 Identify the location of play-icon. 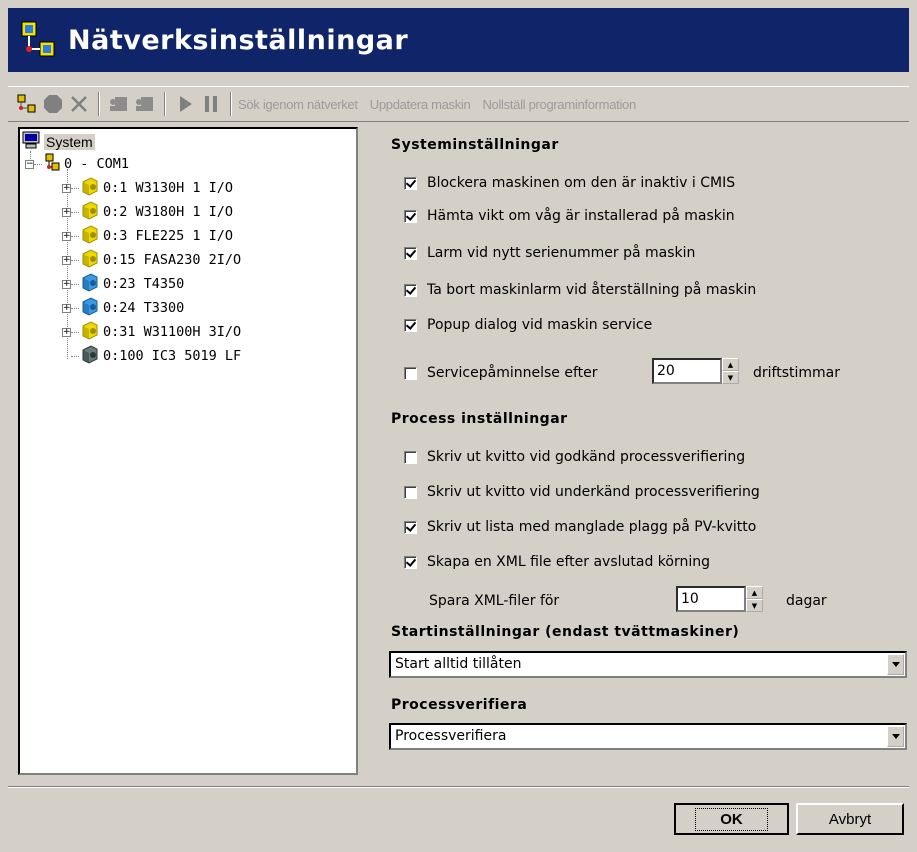
(185, 104).